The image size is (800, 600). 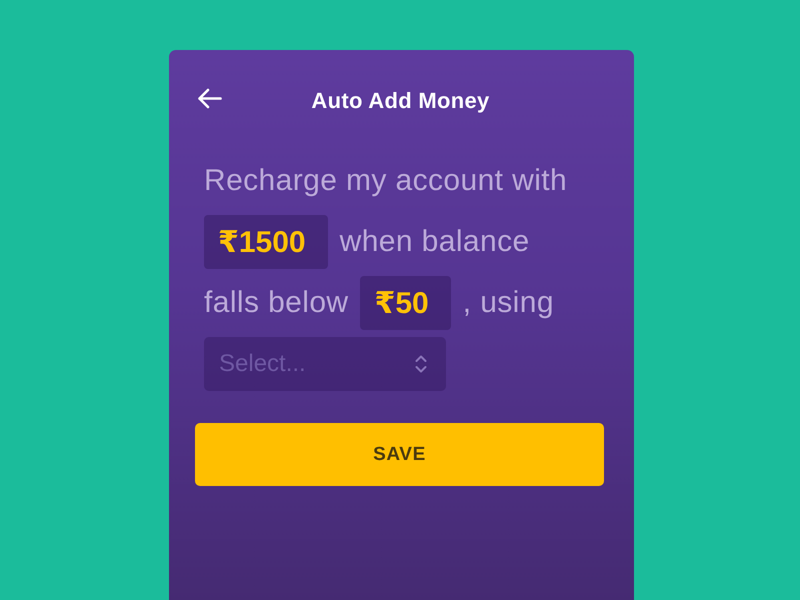 I want to click on amount-field: ₹50, so click(x=405, y=303).